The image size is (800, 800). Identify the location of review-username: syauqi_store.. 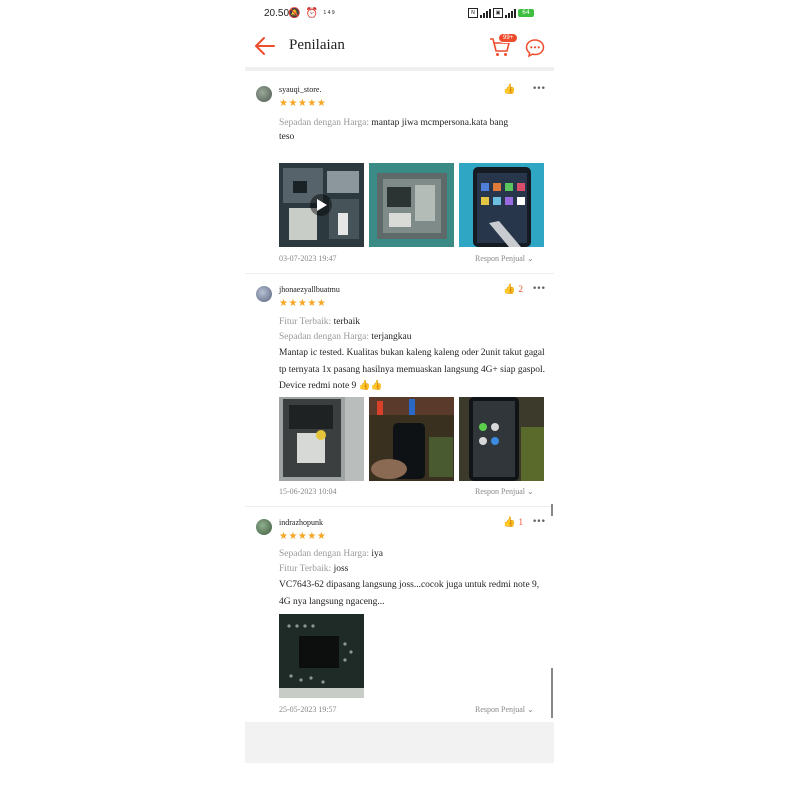
(300, 89).